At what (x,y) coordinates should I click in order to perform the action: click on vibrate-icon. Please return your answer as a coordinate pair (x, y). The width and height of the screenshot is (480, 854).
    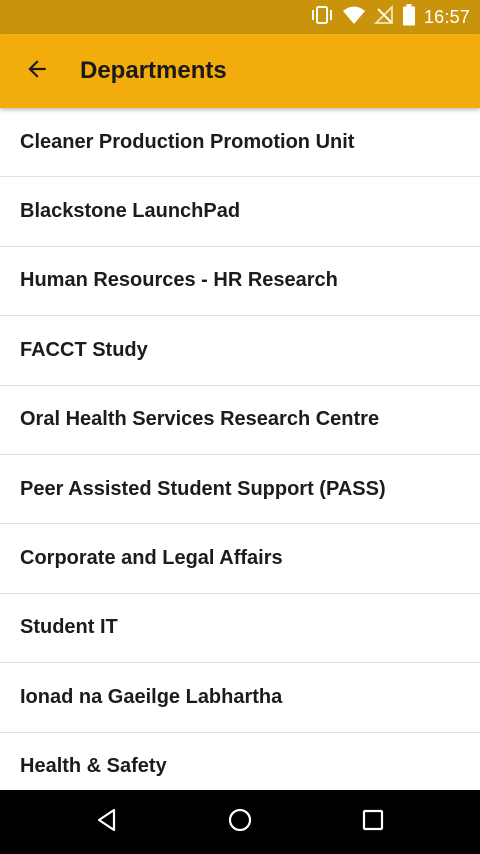
    Looking at the image, I should click on (322, 17).